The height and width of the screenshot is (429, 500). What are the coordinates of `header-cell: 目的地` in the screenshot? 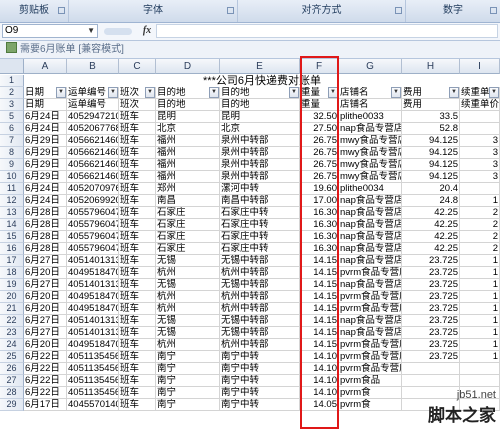 It's located at (260, 105).